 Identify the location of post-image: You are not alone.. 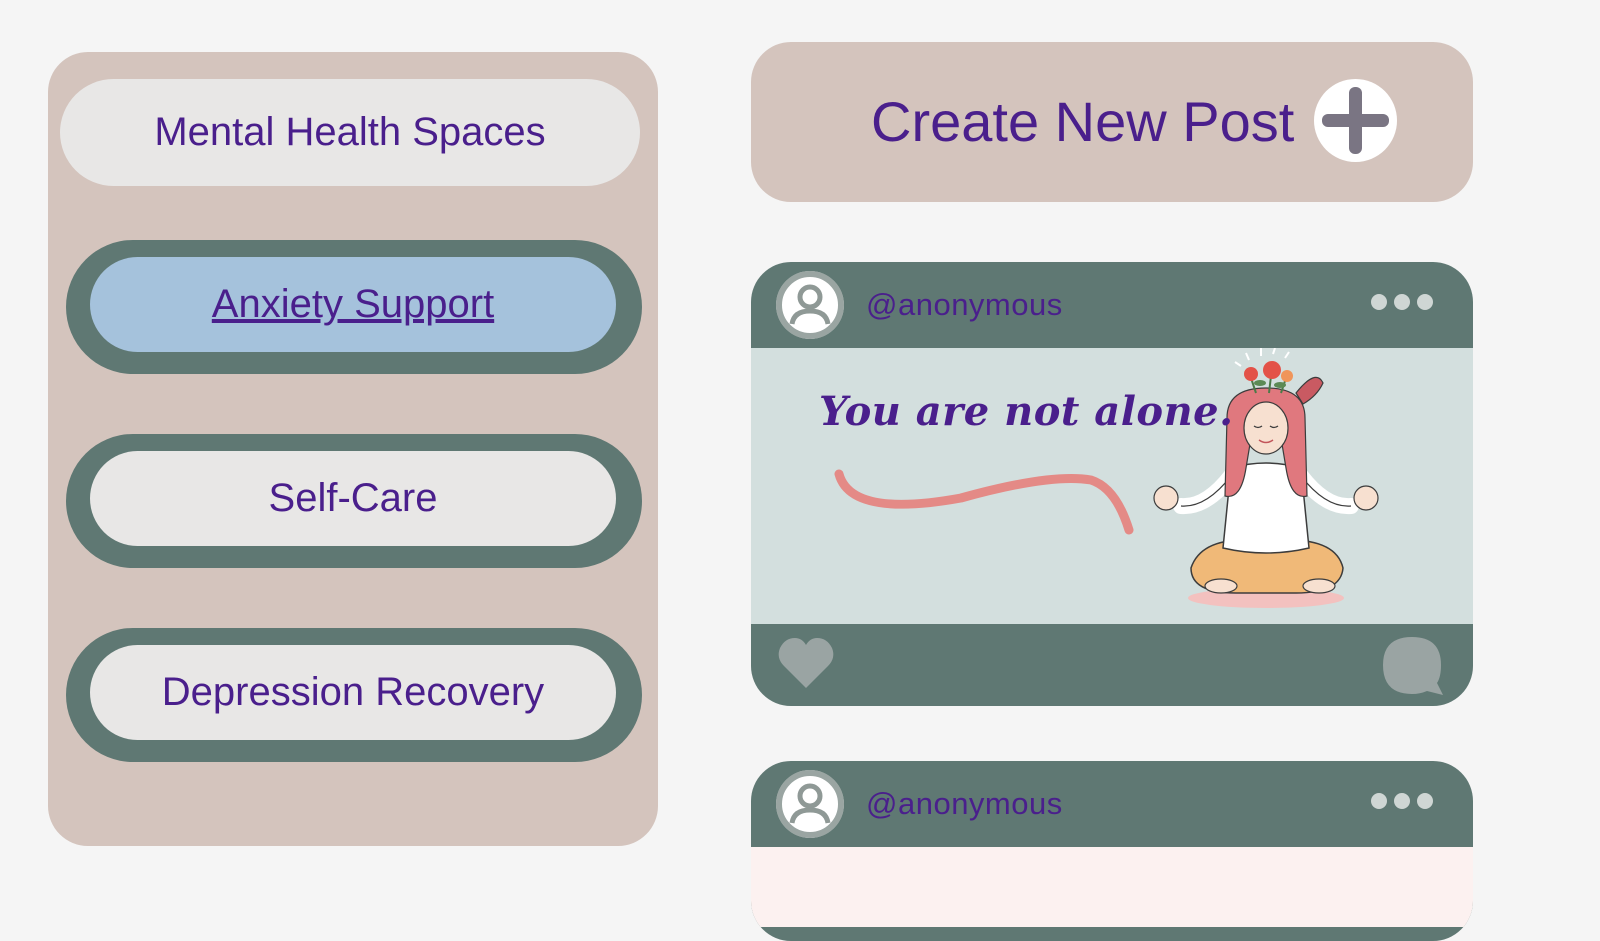
(1112, 486).